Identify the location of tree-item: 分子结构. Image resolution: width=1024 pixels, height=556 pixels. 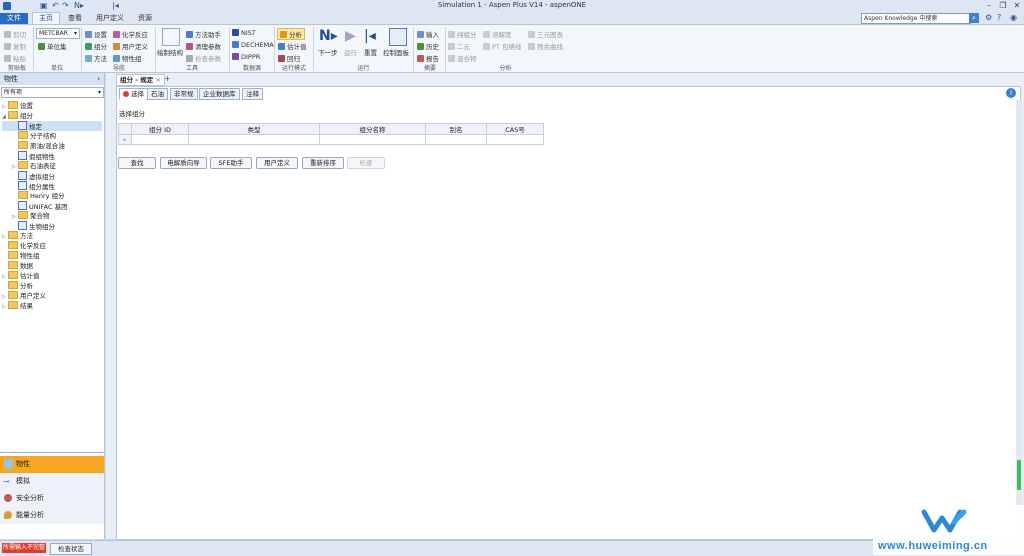
(52, 136).